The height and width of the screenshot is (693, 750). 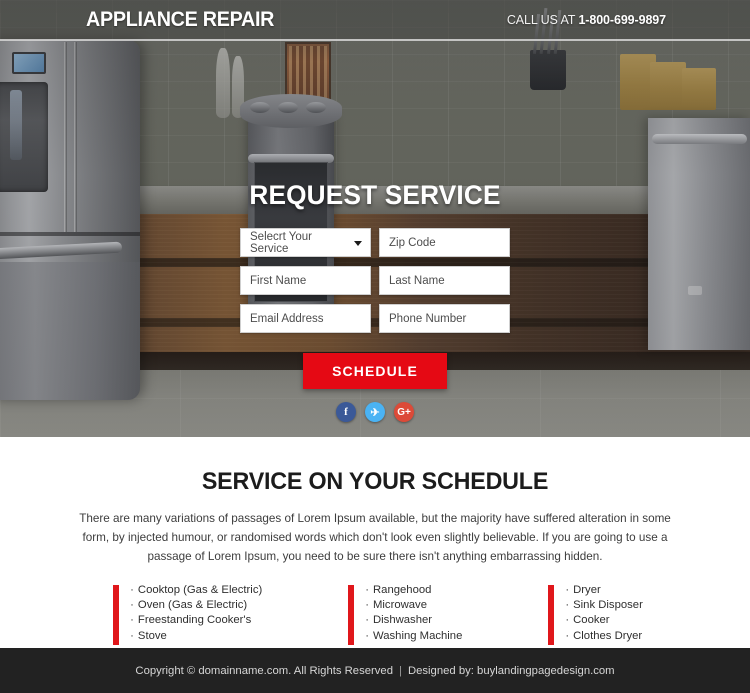 I want to click on list-item: Washing Machine, so click(x=413, y=636).